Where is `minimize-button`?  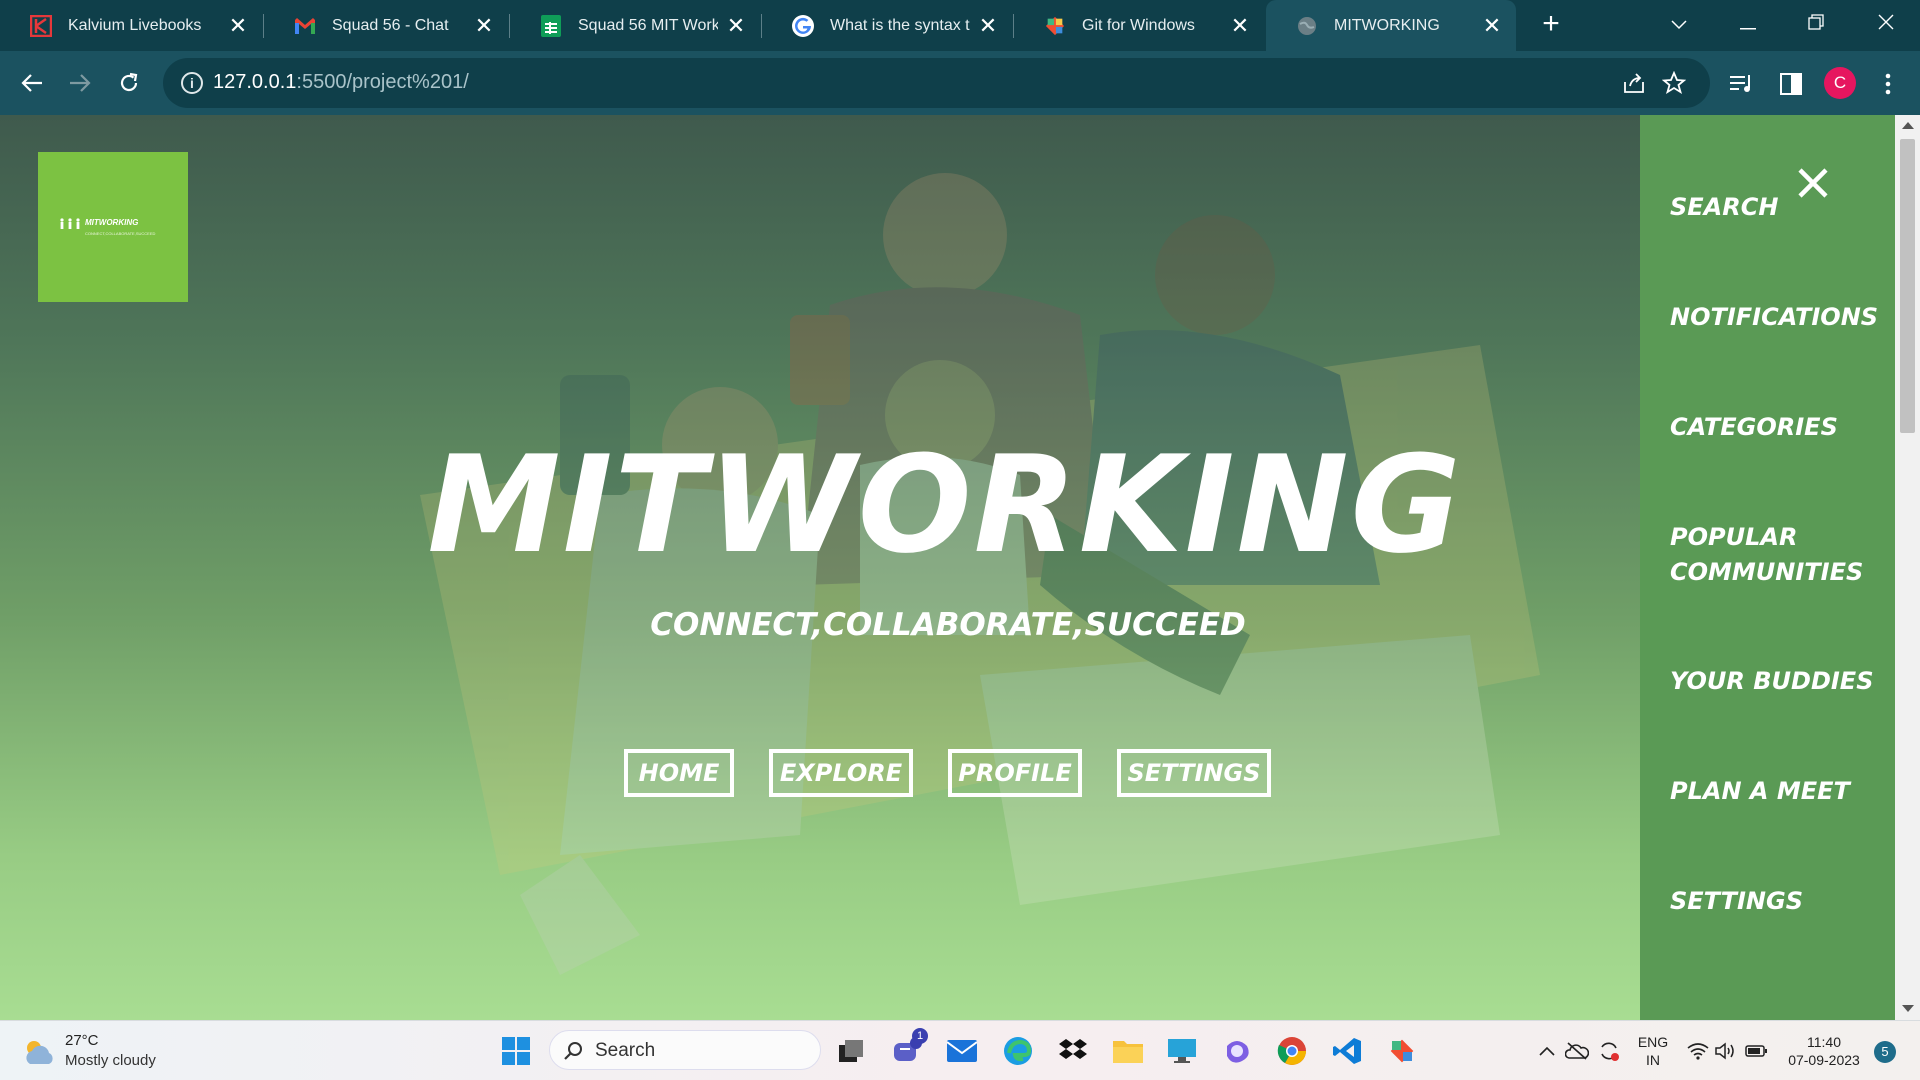 minimize-button is located at coordinates (1748, 24).